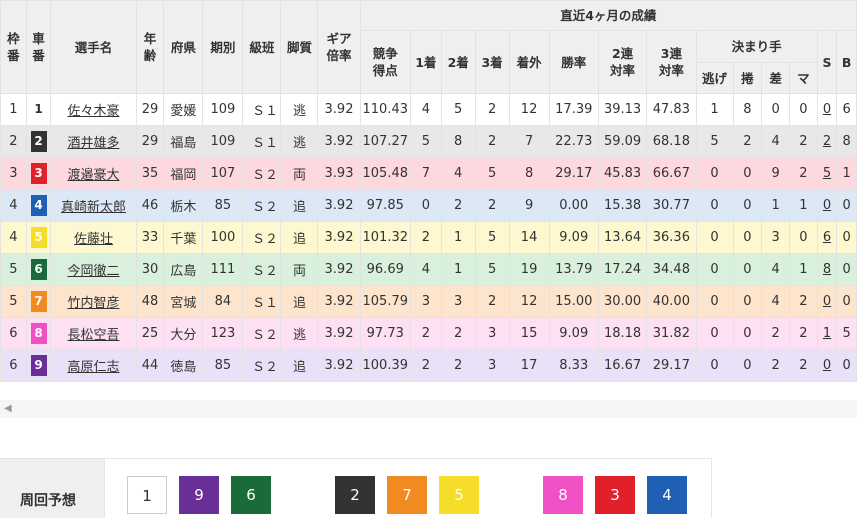  I want to click on bike-number-badge: 2, so click(38, 141).